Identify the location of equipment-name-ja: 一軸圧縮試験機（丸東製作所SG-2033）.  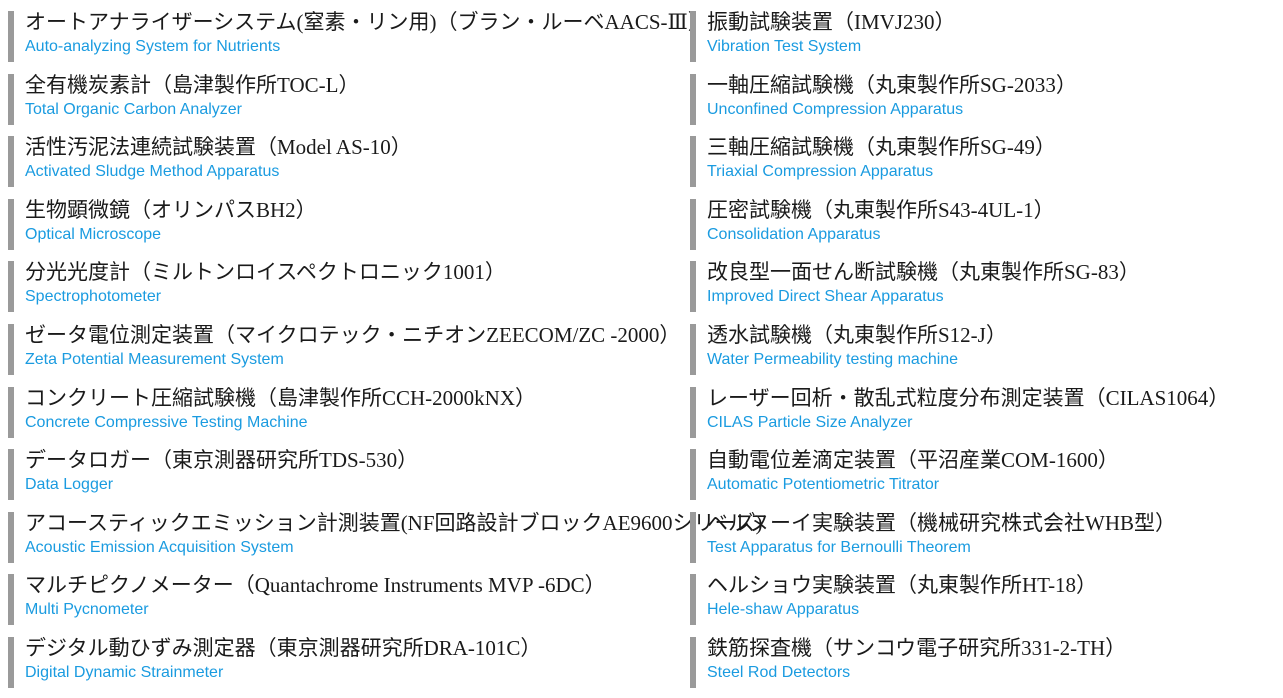
(892, 84).